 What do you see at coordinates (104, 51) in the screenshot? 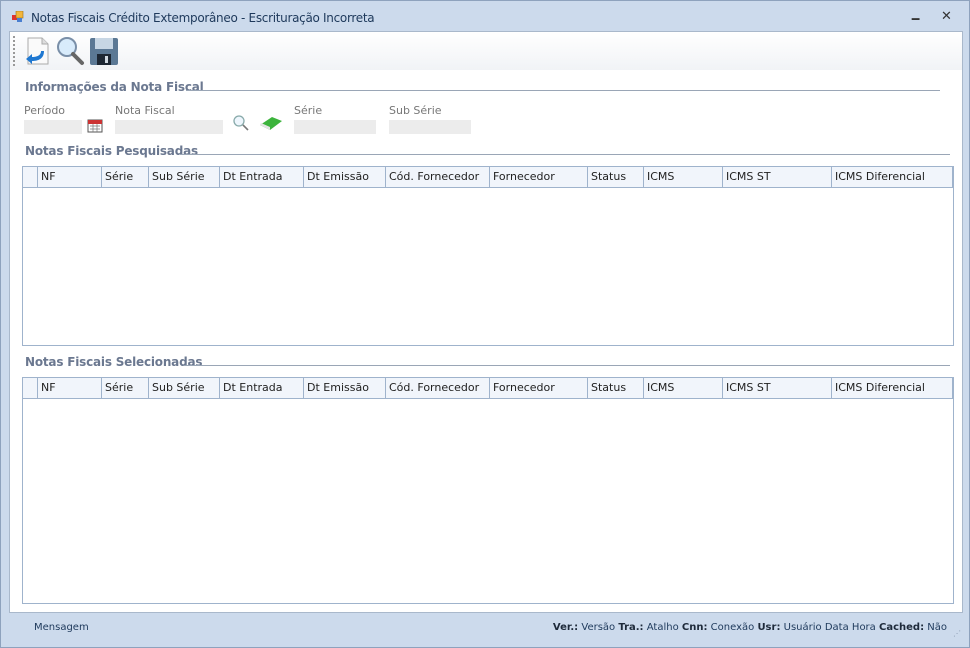
I see `floppy-icon` at bounding box center [104, 51].